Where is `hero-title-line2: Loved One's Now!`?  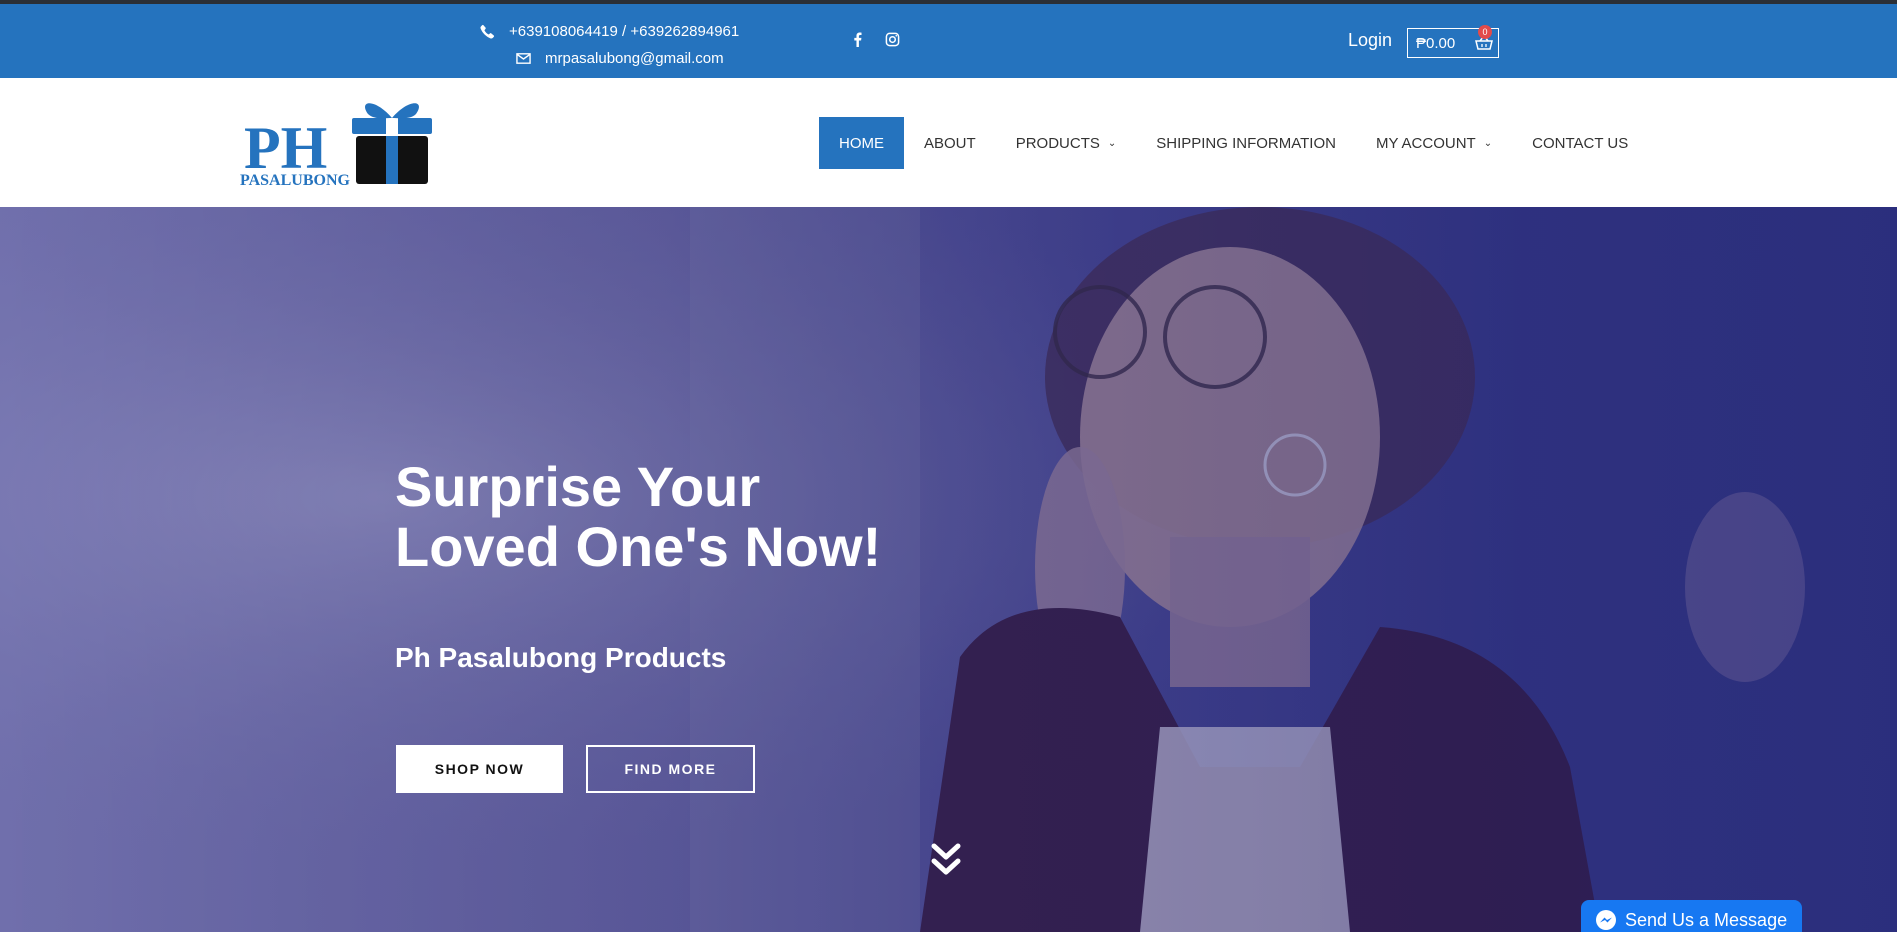
hero-title-line2: Loved One's Now! is located at coordinates (638, 546).